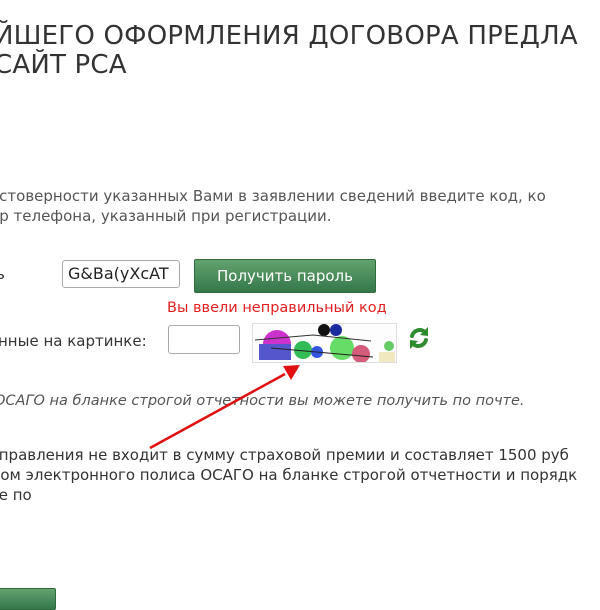 Image resolution: width=600 pixels, height=610 pixels. I want to click on page-title-line-1: ЙШЕГО ОФОРМЛЕНИЯ ДОГОВОРА ПРЕДЛА, so click(289, 36).